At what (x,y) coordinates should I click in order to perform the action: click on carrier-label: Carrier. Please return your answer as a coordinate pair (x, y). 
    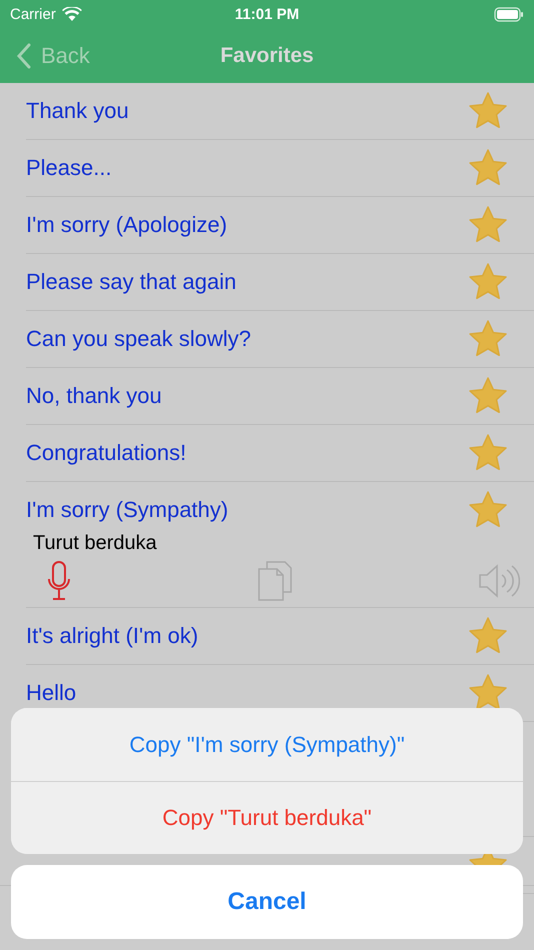
    Looking at the image, I should click on (33, 14).